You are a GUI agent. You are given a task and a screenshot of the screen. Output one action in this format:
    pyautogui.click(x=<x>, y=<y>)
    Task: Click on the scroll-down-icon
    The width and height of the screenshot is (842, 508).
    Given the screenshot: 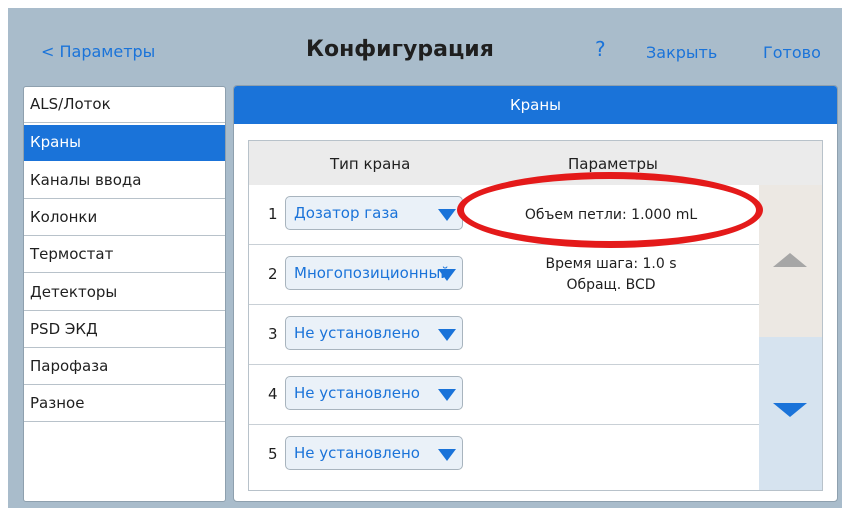 What is the action you would take?
    pyautogui.click(x=790, y=410)
    